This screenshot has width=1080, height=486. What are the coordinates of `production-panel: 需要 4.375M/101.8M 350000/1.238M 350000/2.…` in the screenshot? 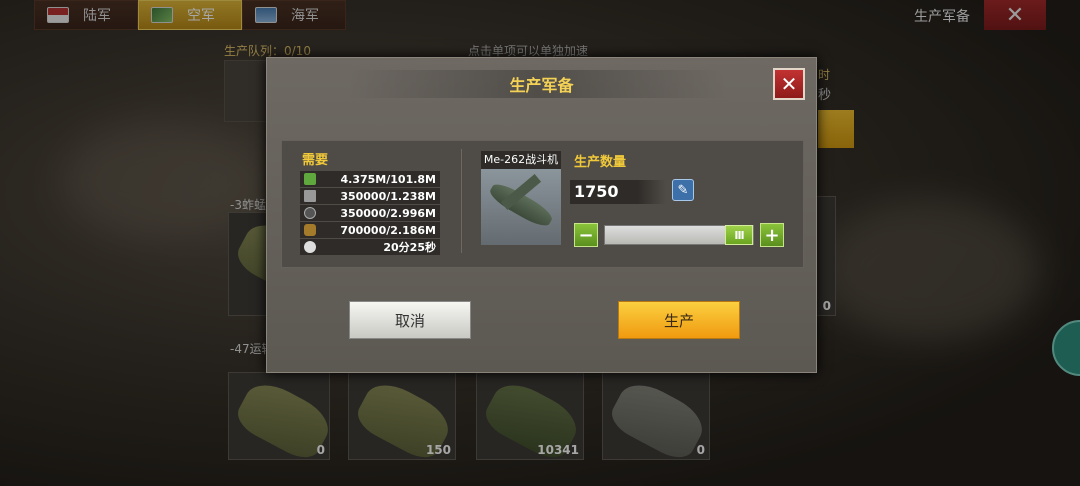 It's located at (542, 204).